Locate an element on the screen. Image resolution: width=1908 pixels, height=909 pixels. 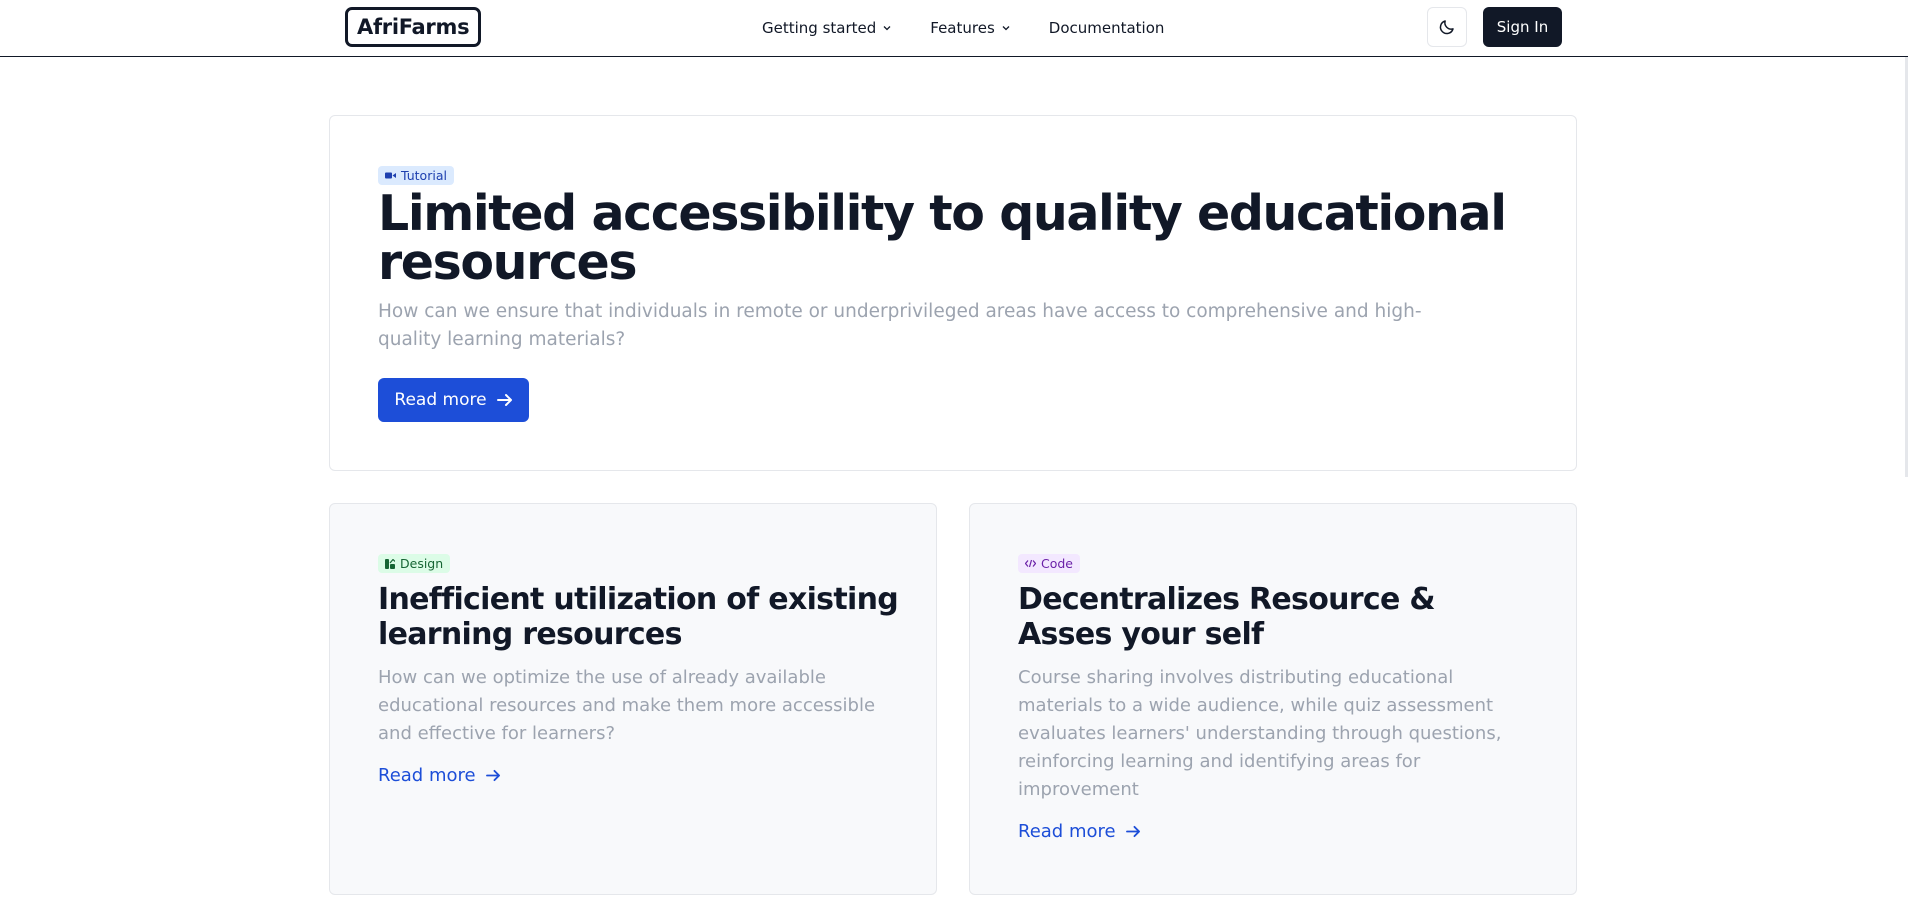
card-title: Decentralizes Resource & Asses your self is located at coordinates (1226, 617).